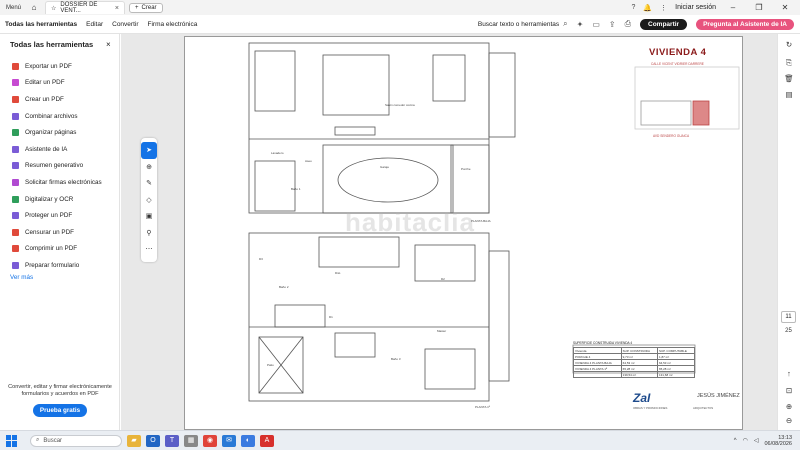 The width and height of the screenshot is (800, 450). Describe the element at coordinates (21, 277) in the screenshot. I see `see-more-link: Ver más` at that location.